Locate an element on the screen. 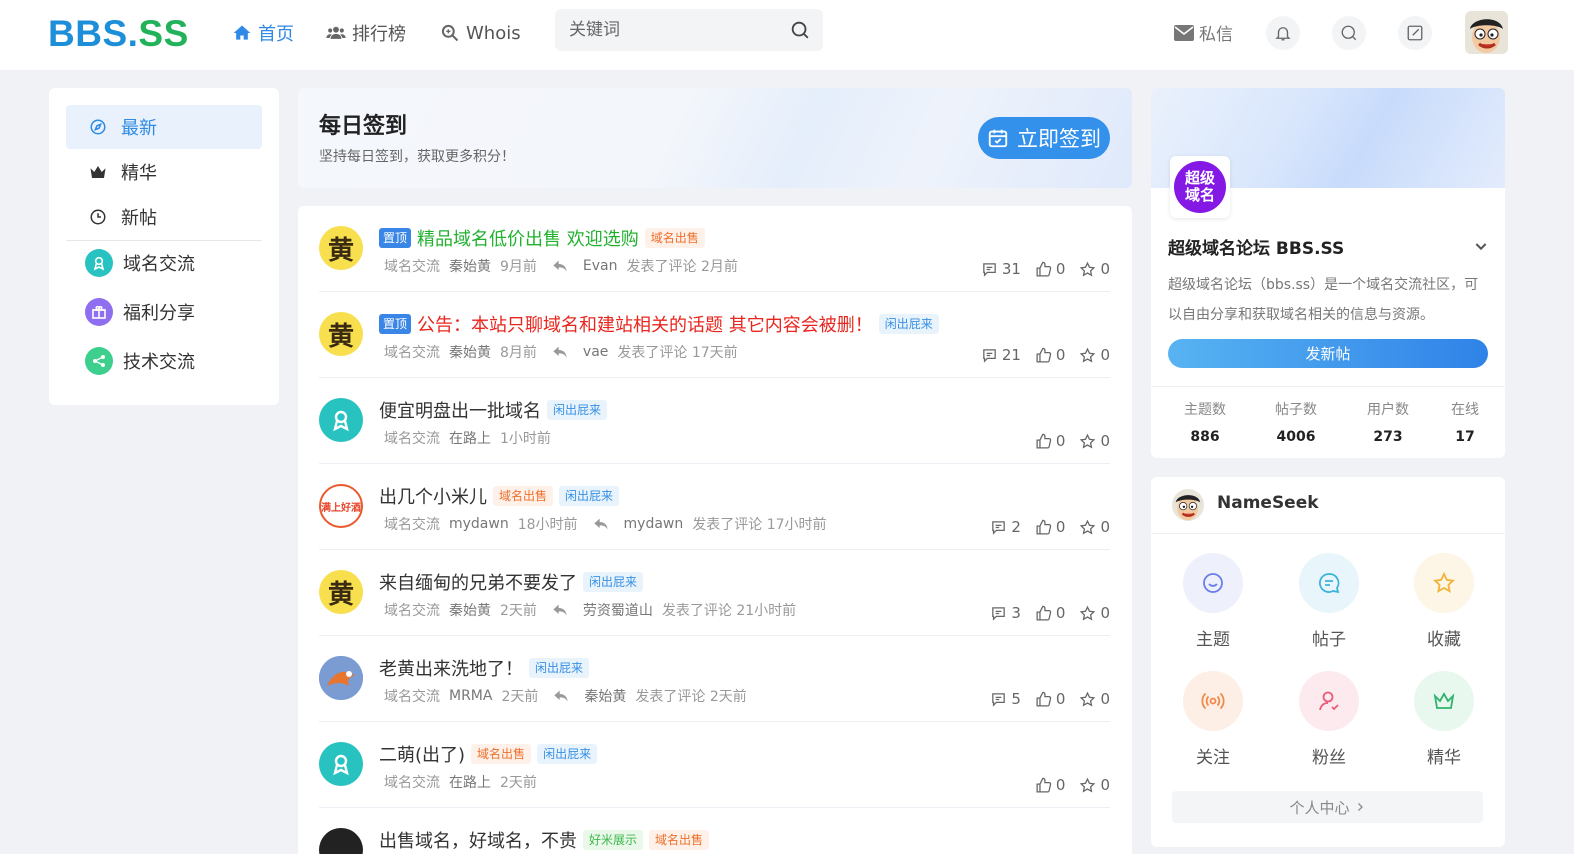 The height and width of the screenshot is (854, 1574). site-logo: BBS.SS is located at coordinates (118, 34).